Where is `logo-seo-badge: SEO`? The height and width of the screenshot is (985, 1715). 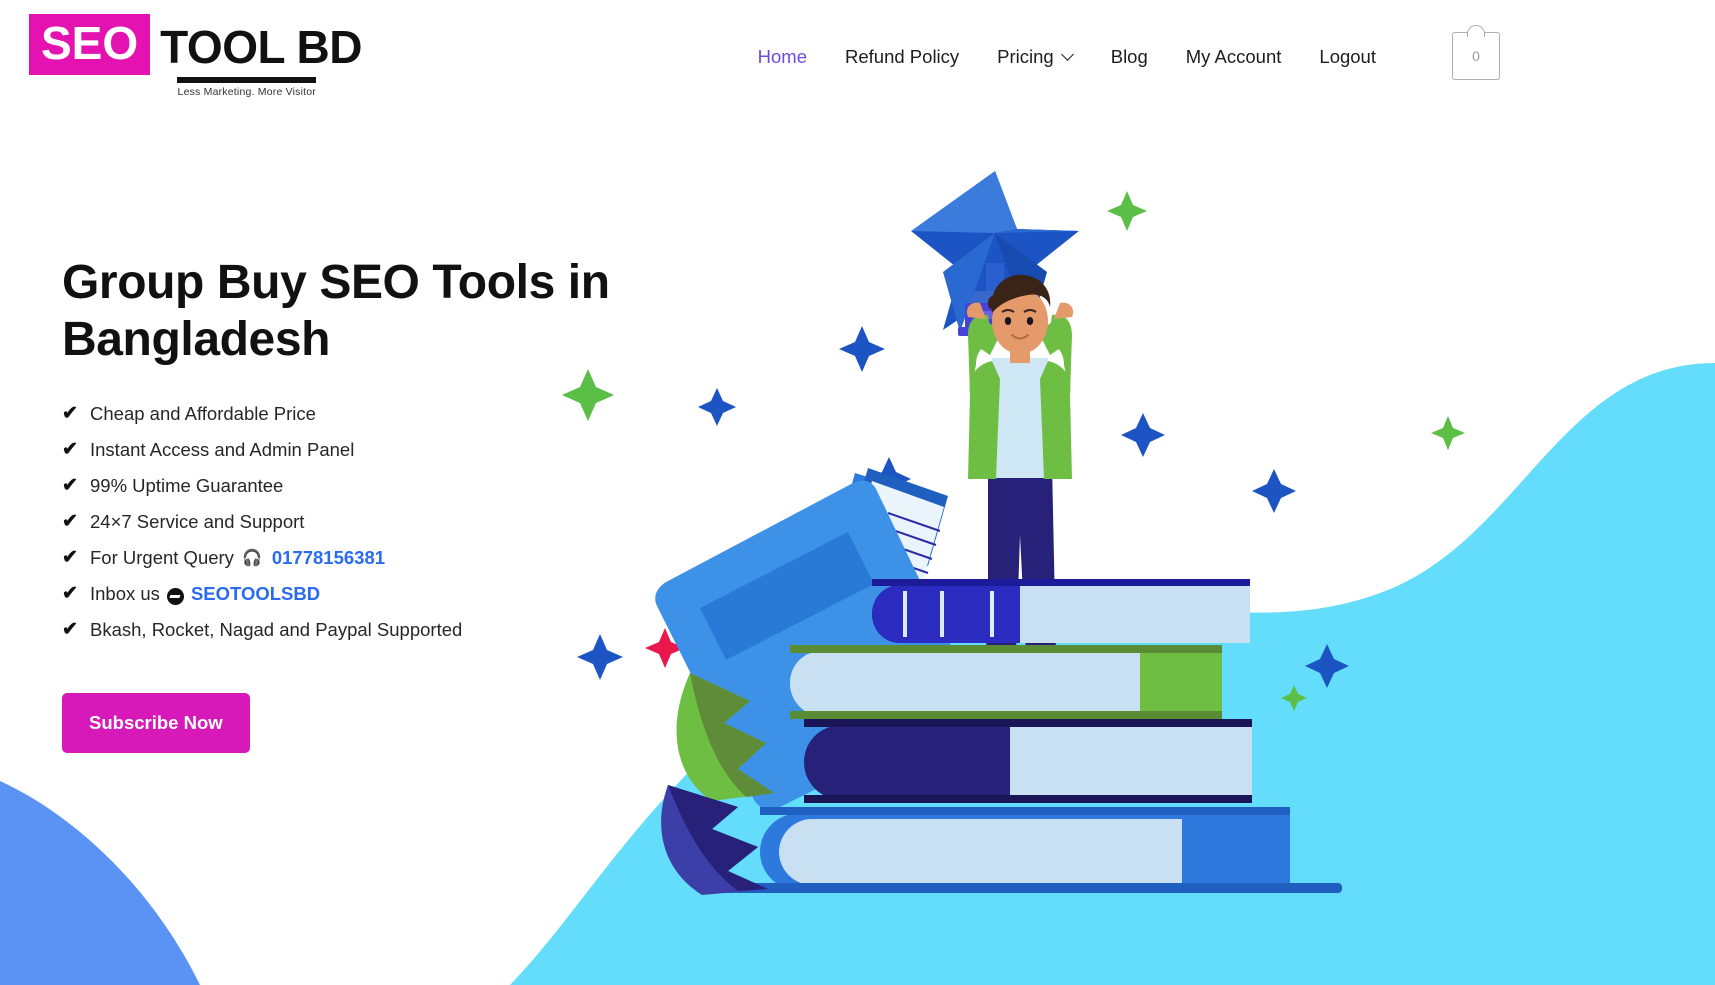
logo-seo-badge: SEO is located at coordinates (90, 44).